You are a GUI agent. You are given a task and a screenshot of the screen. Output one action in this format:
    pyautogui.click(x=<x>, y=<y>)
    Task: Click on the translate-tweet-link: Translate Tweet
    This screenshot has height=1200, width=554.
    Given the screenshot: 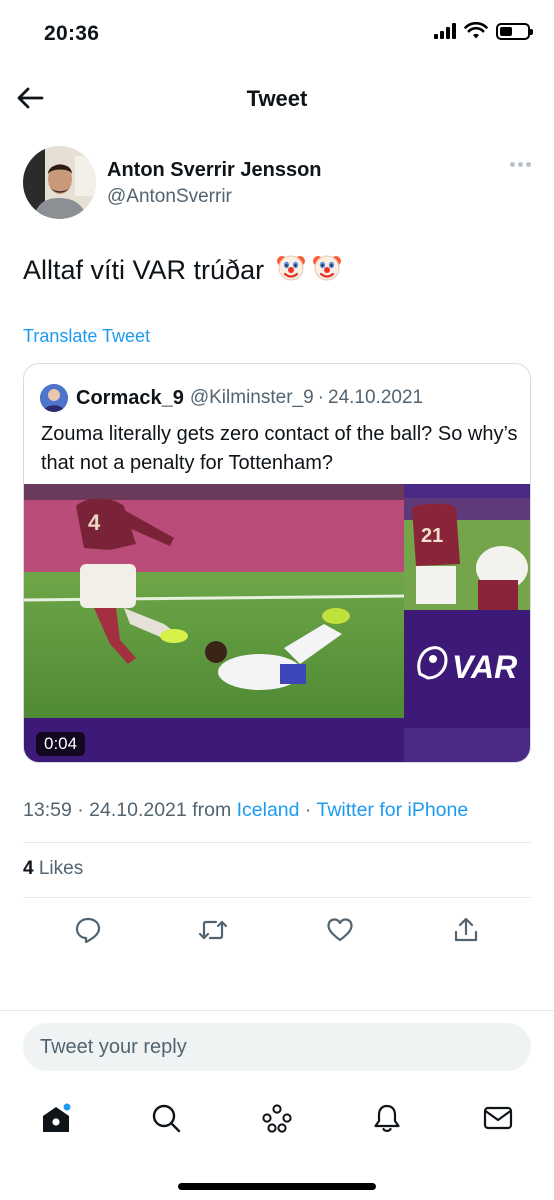 What is the action you would take?
    pyautogui.click(x=86, y=336)
    